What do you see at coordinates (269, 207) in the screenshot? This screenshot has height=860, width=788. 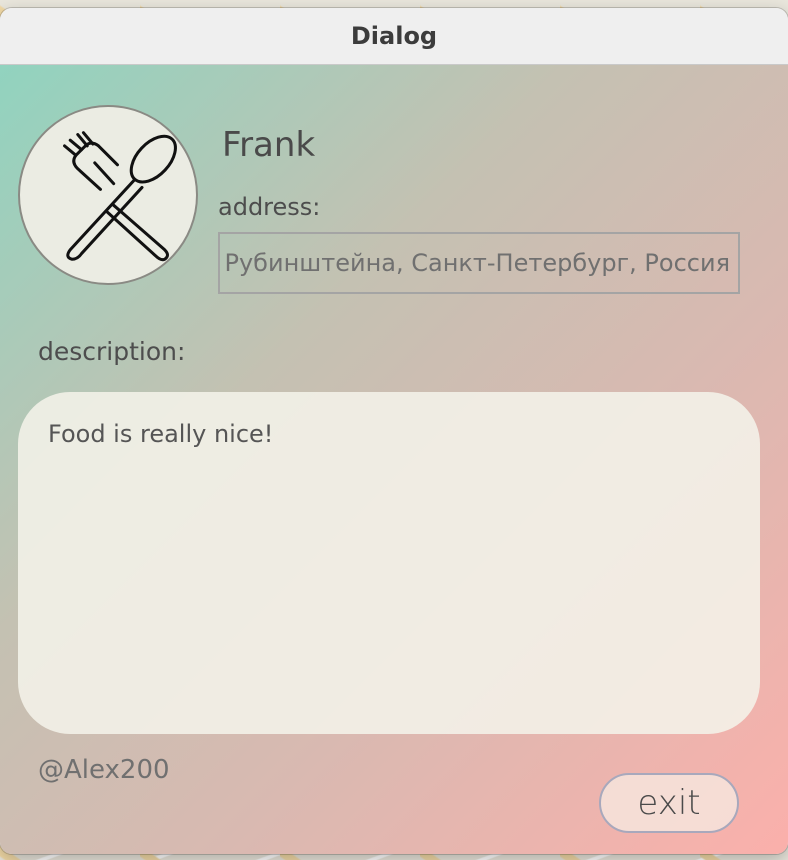 I see `address-label: address:` at bounding box center [269, 207].